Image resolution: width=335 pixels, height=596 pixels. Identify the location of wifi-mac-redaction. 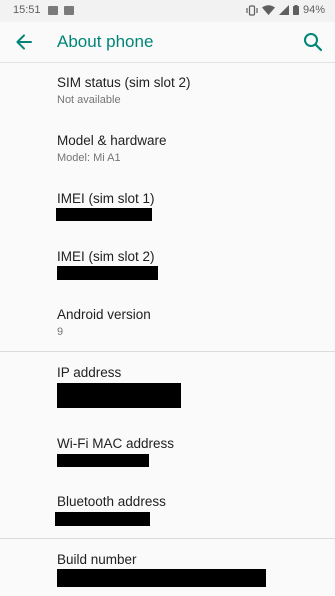
(103, 460).